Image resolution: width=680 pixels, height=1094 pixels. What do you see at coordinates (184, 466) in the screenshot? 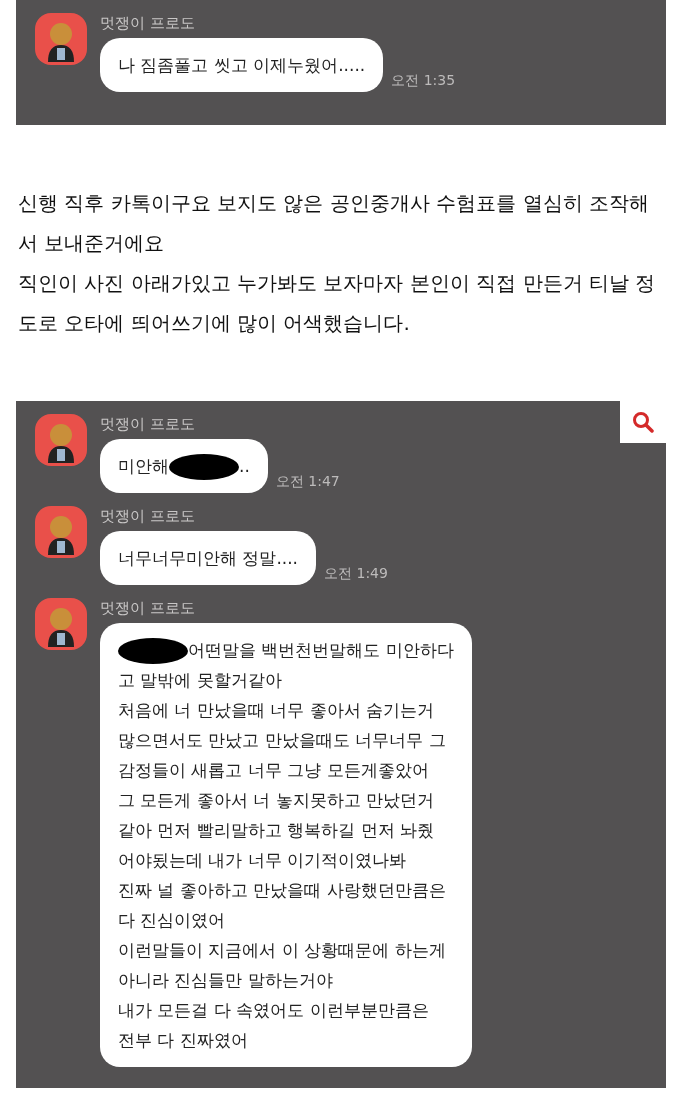
I see `message-bubble: 미안해 ..` at bounding box center [184, 466].